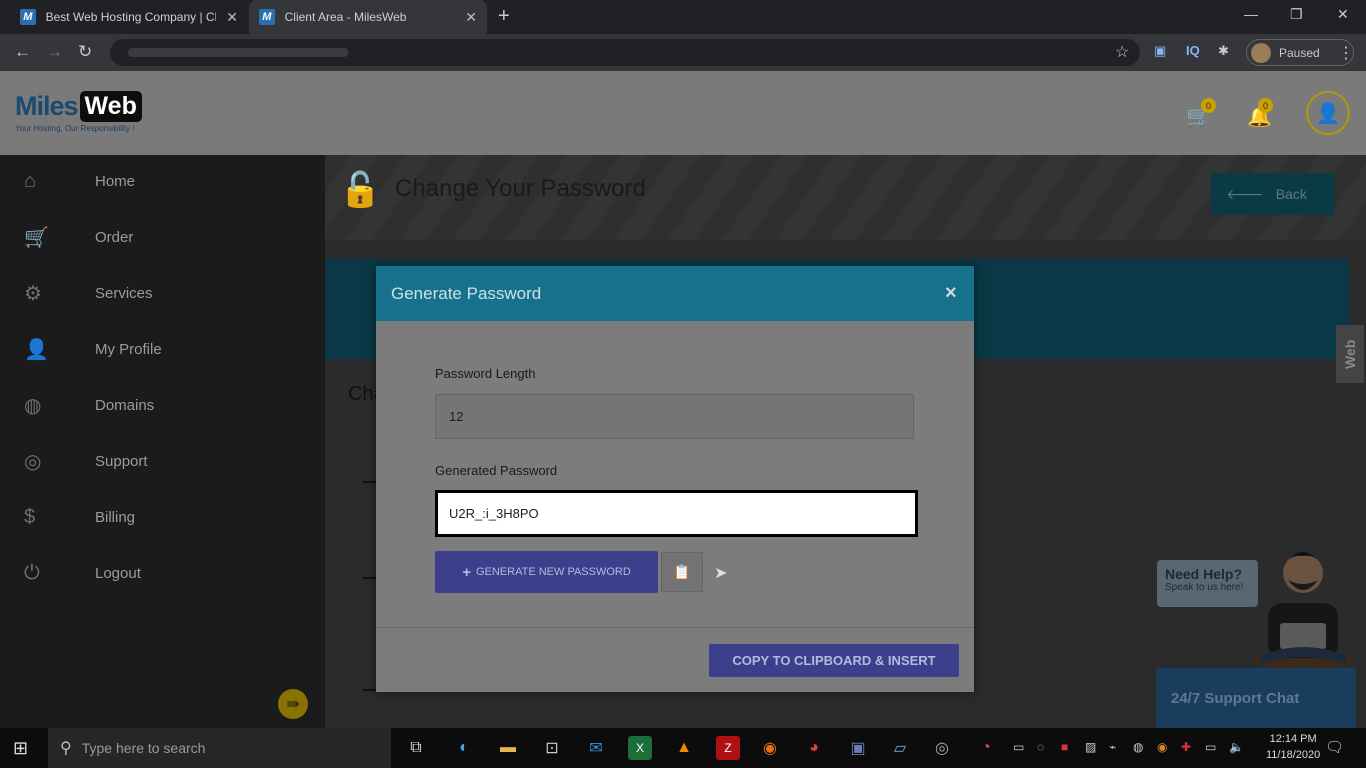 Image resolution: width=1366 pixels, height=768 pixels. What do you see at coordinates (162, 293) in the screenshot?
I see `sidebar-item-services: ⚙ Services` at bounding box center [162, 293].